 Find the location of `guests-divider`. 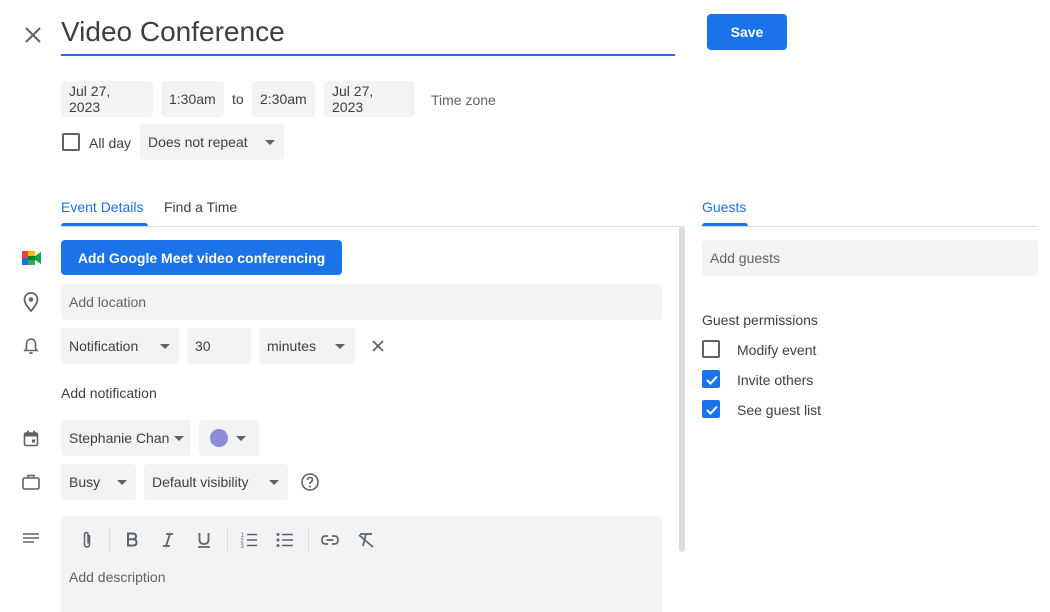

guests-divider is located at coordinates (870, 226).